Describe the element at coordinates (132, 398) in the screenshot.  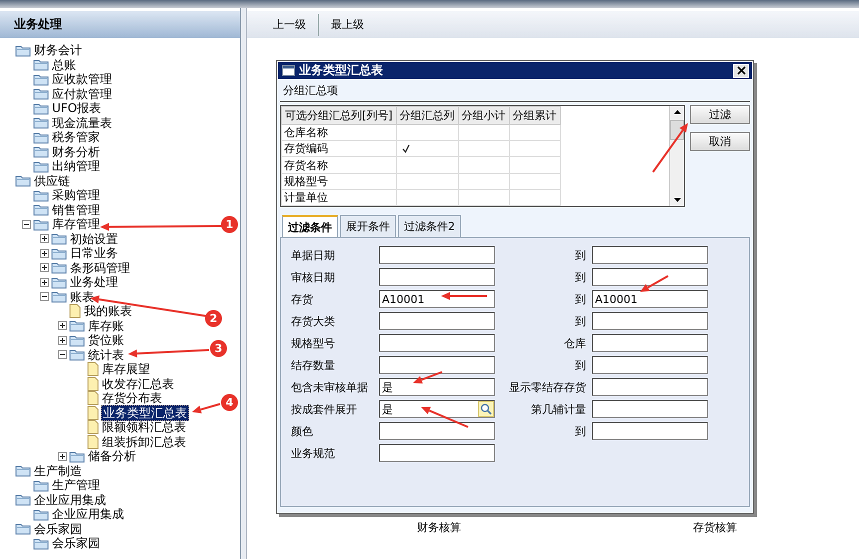
I see `tree-item: 存货分布表` at that location.